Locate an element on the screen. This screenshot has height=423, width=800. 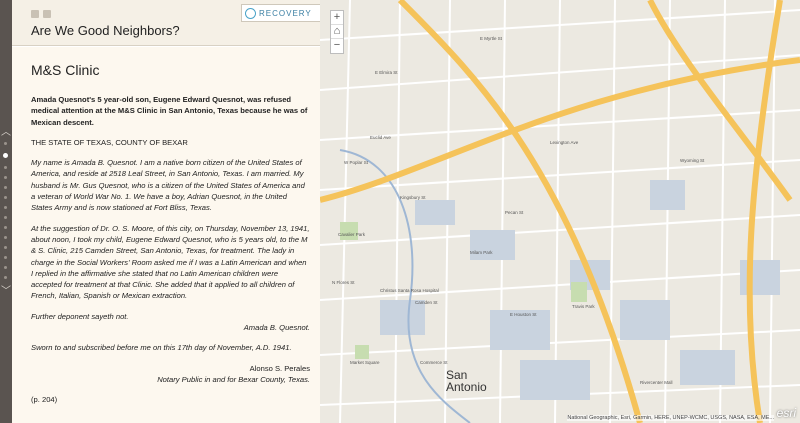
page-title: Are We Good Neighbors? is located at coordinates (105, 30).